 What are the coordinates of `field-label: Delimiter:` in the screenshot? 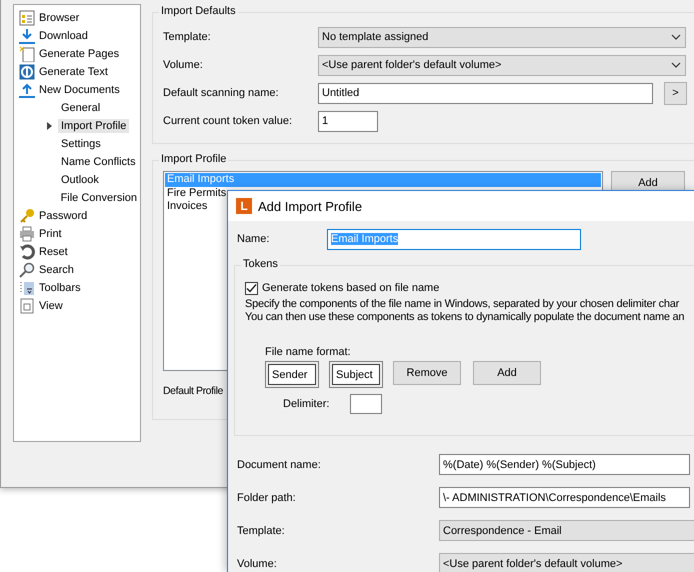 It's located at (306, 404).